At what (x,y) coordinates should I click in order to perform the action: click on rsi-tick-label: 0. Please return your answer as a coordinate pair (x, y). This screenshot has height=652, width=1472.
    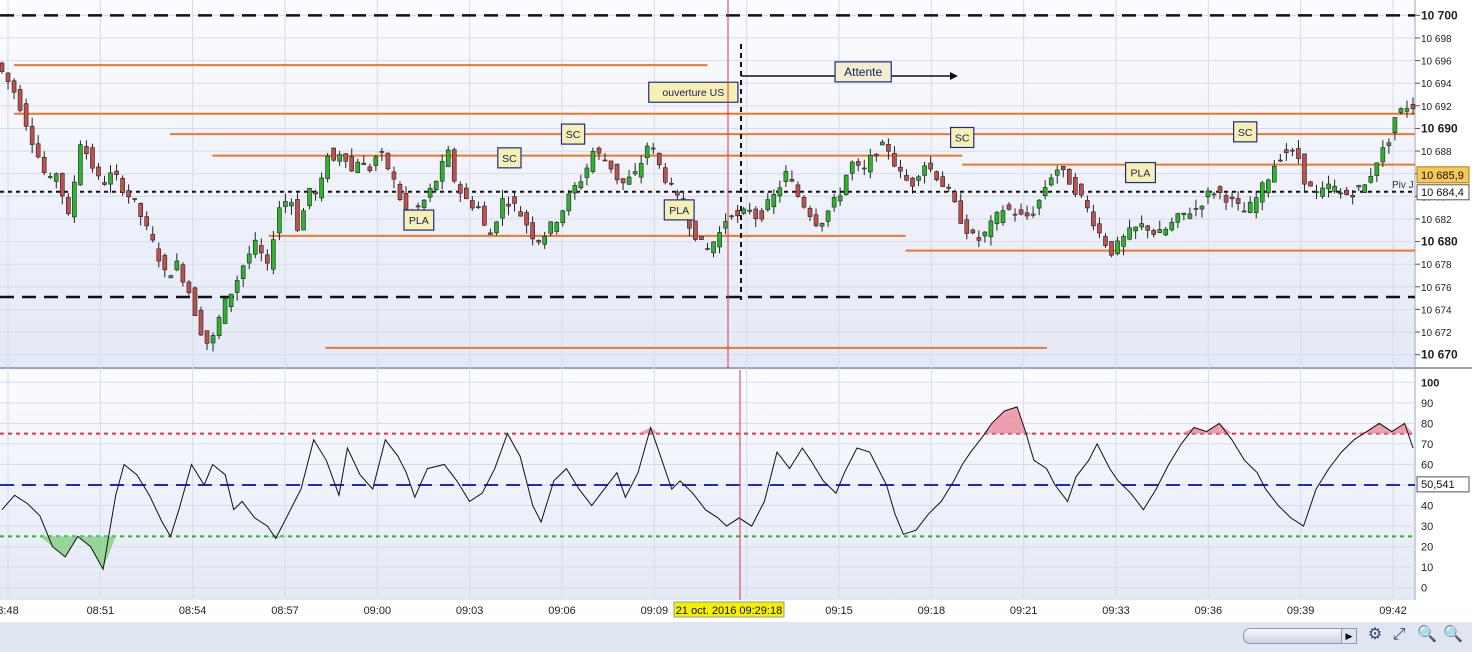
    Looking at the image, I should click on (1424, 589).